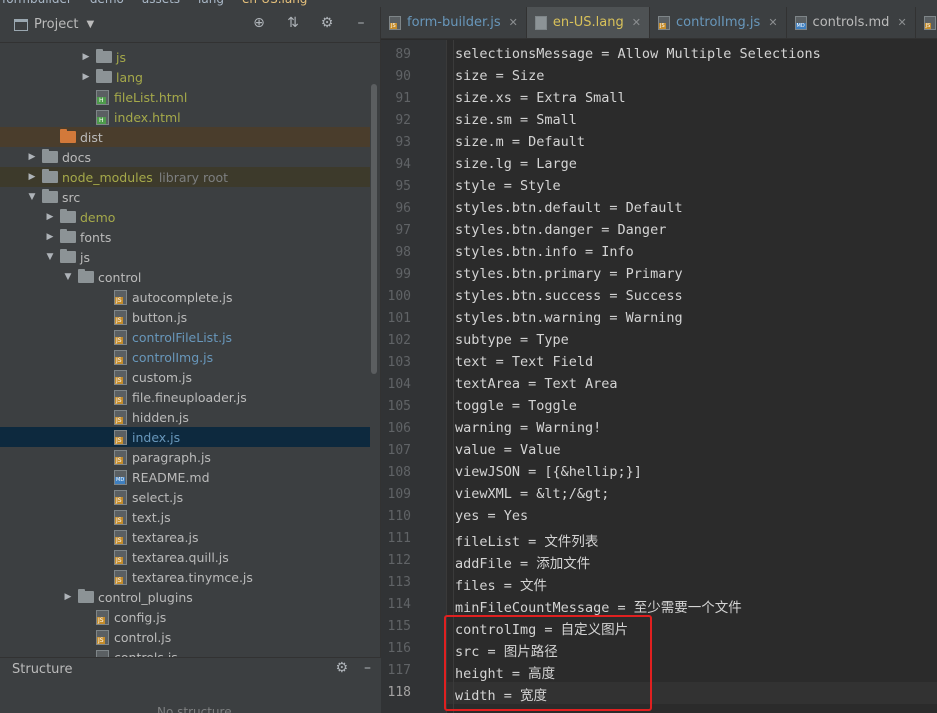 The image size is (937, 713). What do you see at coordinates (569, 208) in the screenshot?
I see `code-line: styles.btn.default = Default` at bounding box center [569, 208].